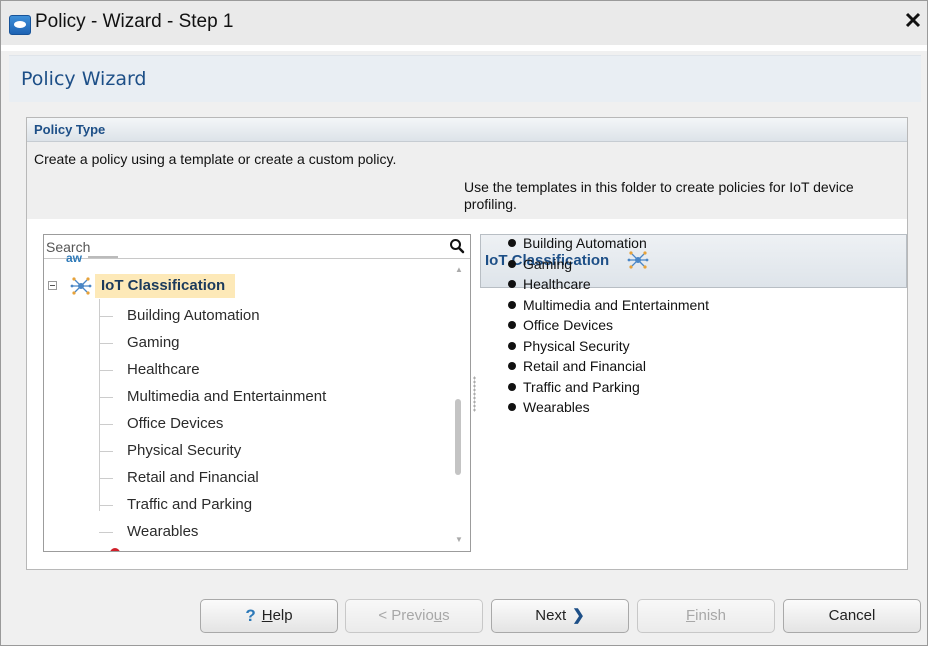 The image size is (928, 646). Describe the element at coordinates (274, 532) in the screenshot. I see `tree-item-wearables: Wearables` at that location.